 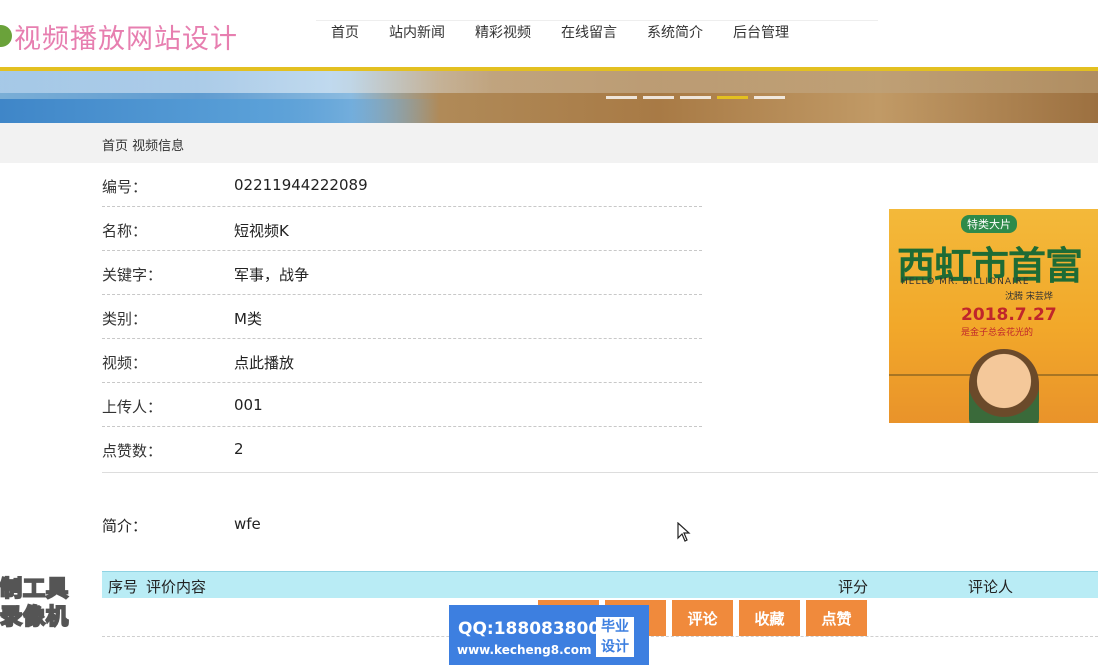 What do you see at coordinates (123, 587) in the screenshot?
I see `col-index: 序号` at bounding box center [123, 587].